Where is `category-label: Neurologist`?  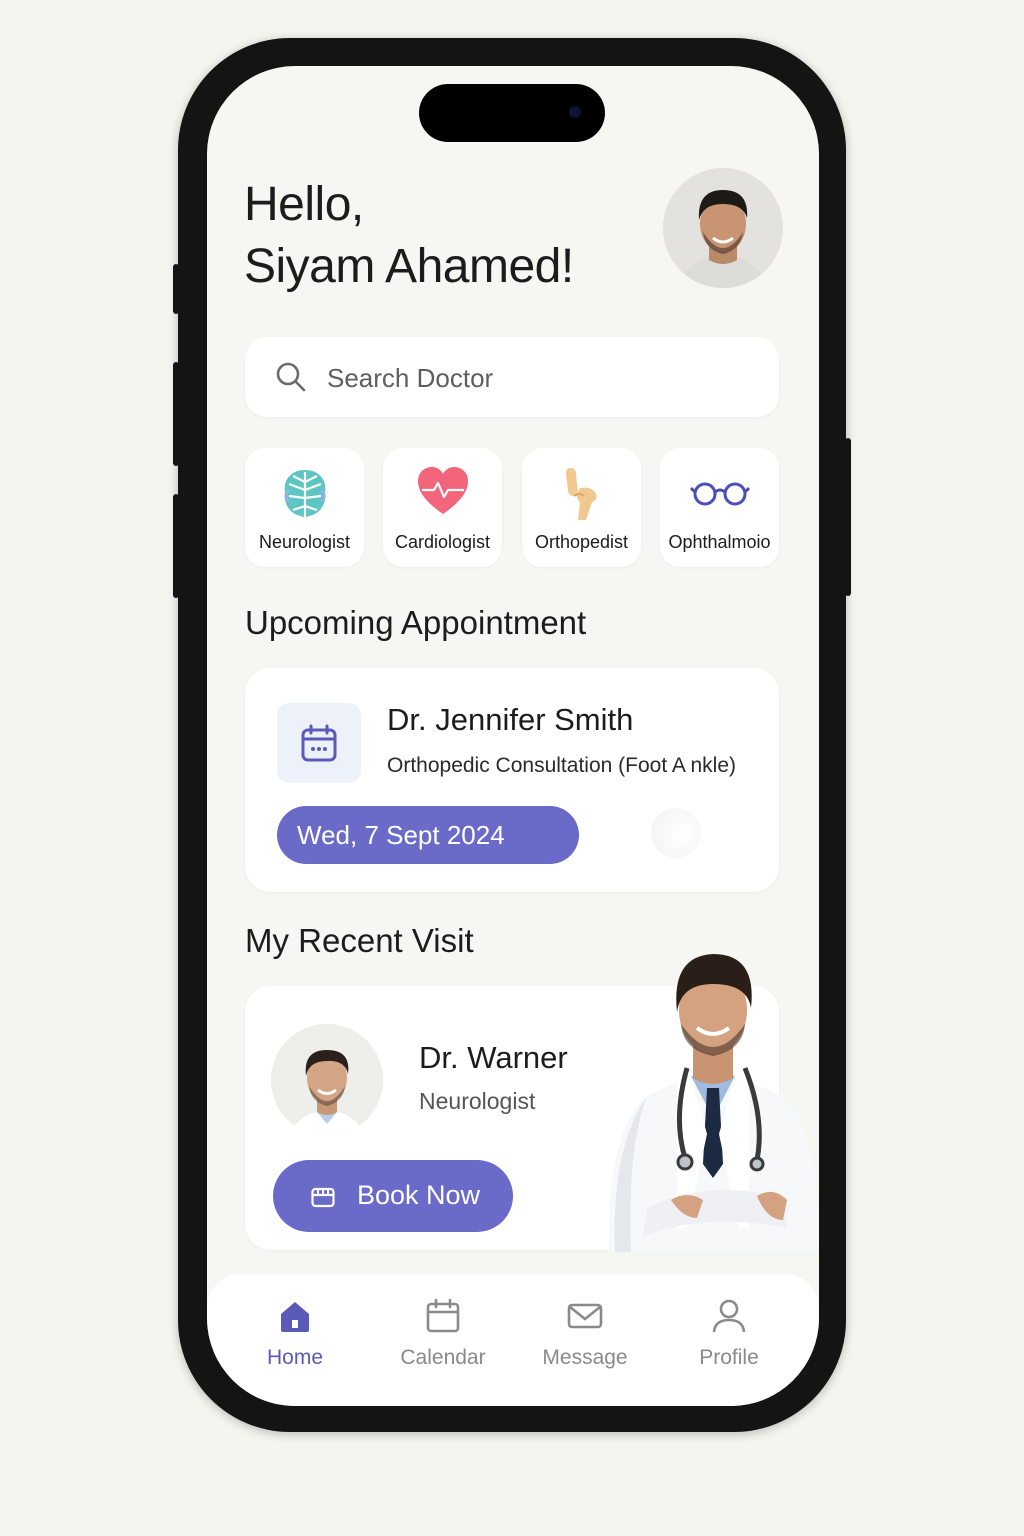 category-label: Neurologist is located at coordinates (304, 542).